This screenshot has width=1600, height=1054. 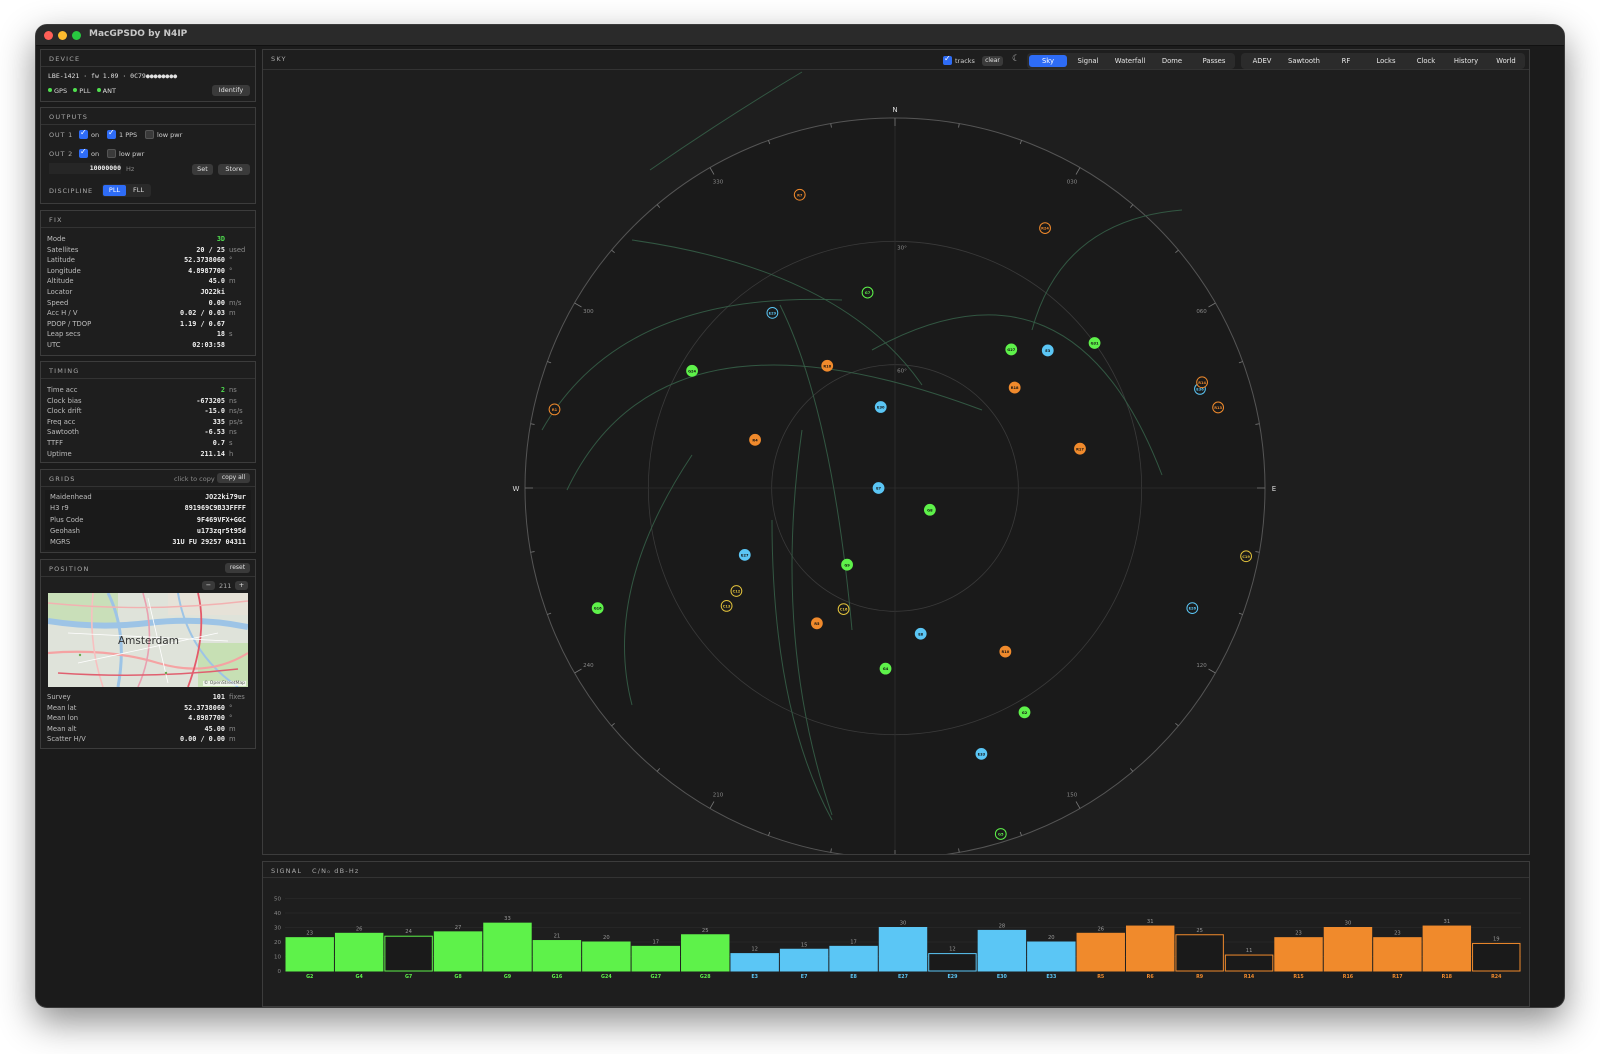 I want to click on out2-on-checkbox, so click(x=83, y=152).